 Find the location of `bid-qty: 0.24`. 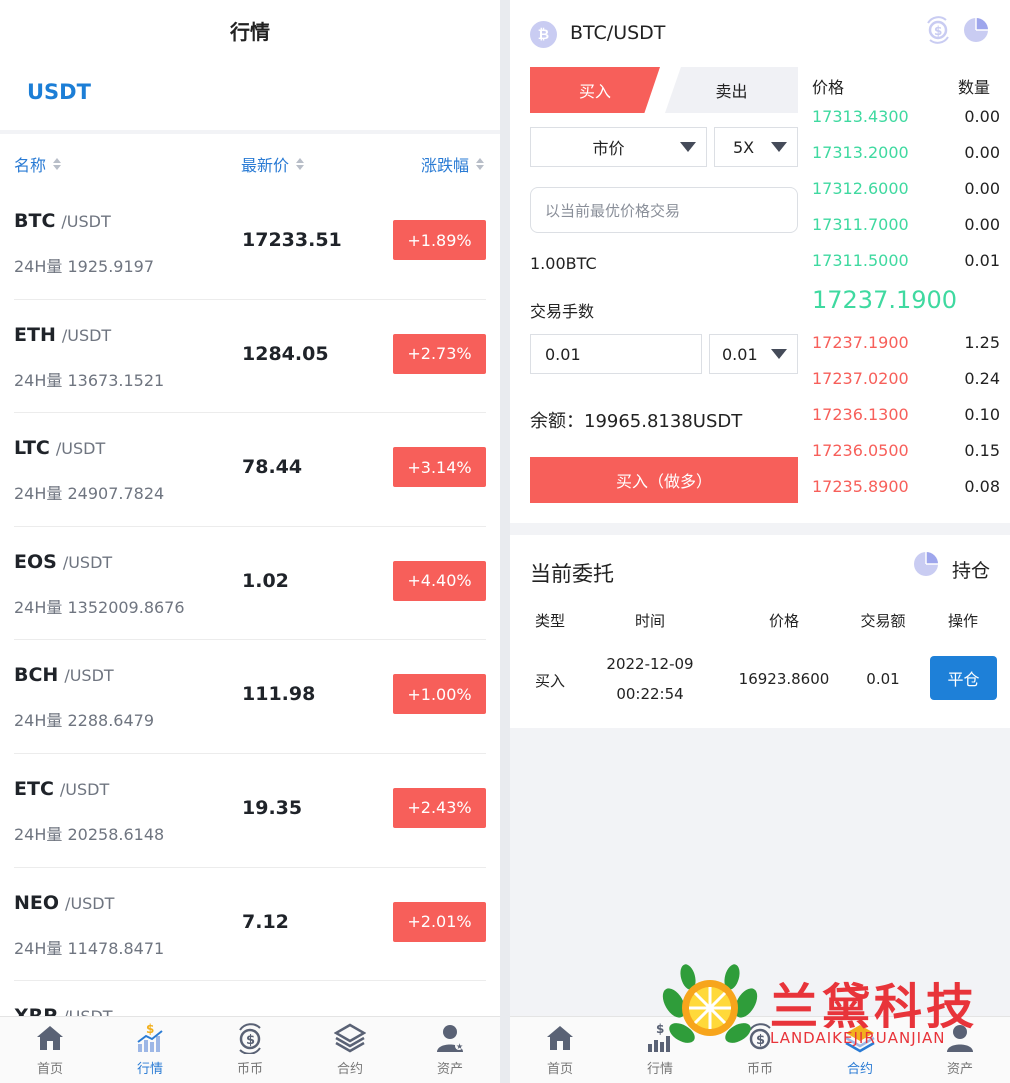

bid-qty: 0.24 is located at coordinates (982, 378).